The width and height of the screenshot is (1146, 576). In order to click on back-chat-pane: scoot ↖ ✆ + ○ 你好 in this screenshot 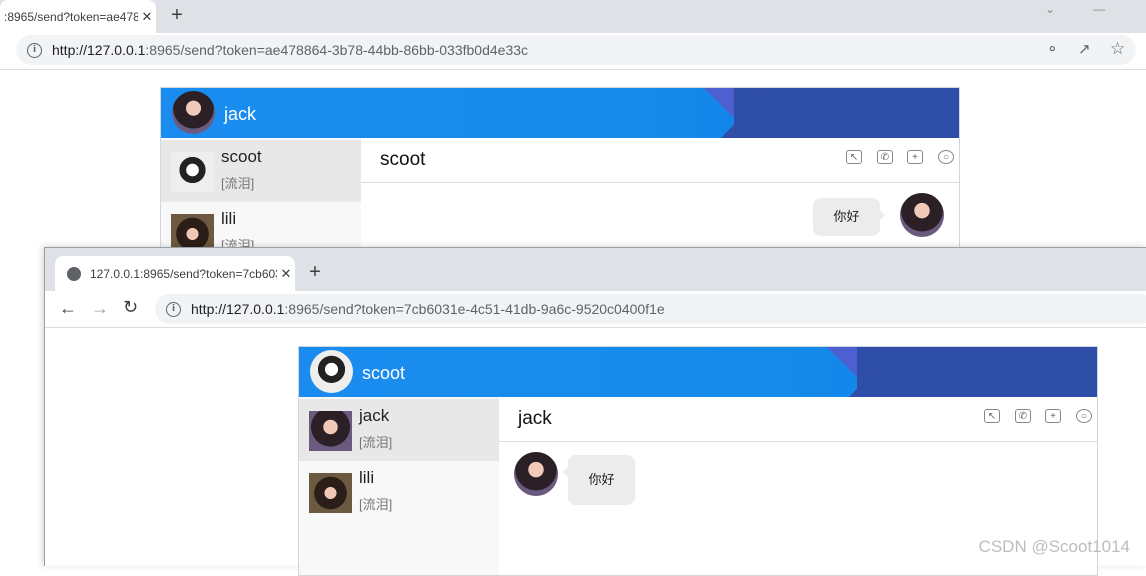, I will do `click(660, 197)`.